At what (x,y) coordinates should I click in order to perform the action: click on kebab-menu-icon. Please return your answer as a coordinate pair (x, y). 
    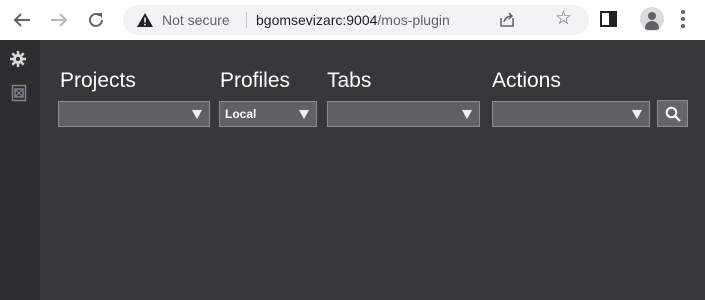
    Looking at the image, I should click on (683, 19).